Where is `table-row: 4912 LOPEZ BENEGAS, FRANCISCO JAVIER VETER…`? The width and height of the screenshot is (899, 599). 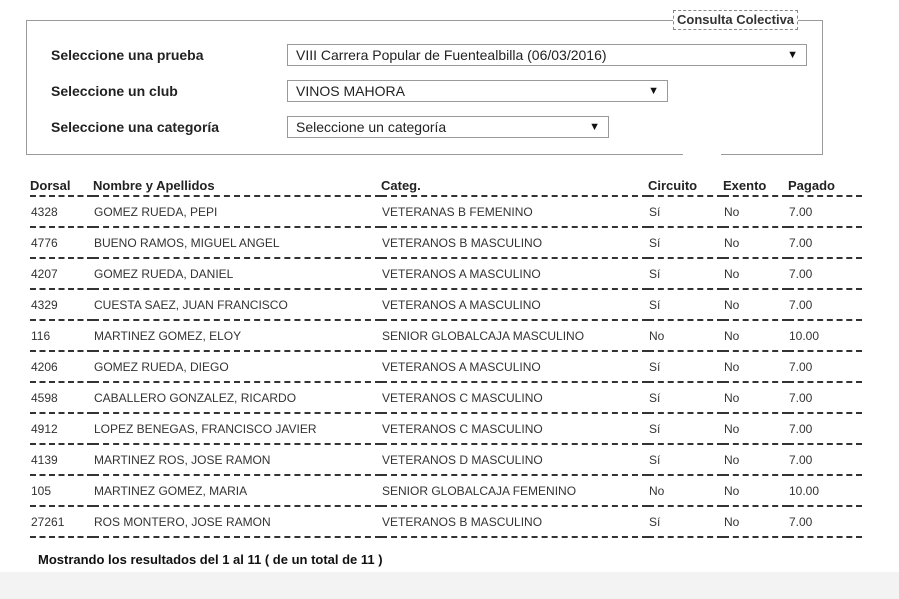
table-row: 4912 LOPEZ BENEGAS, FRANCISCO JAVIER VETER… is located at coordinates (446, 429).